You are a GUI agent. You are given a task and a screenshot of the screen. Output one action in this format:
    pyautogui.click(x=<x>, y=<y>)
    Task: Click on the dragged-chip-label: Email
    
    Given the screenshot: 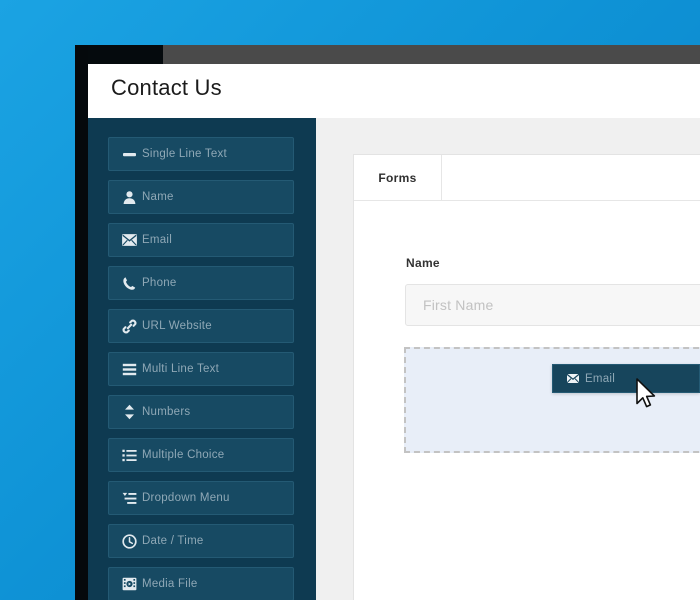 What is the action you would take?
    pyautogui.click(x=600, y=378)
    